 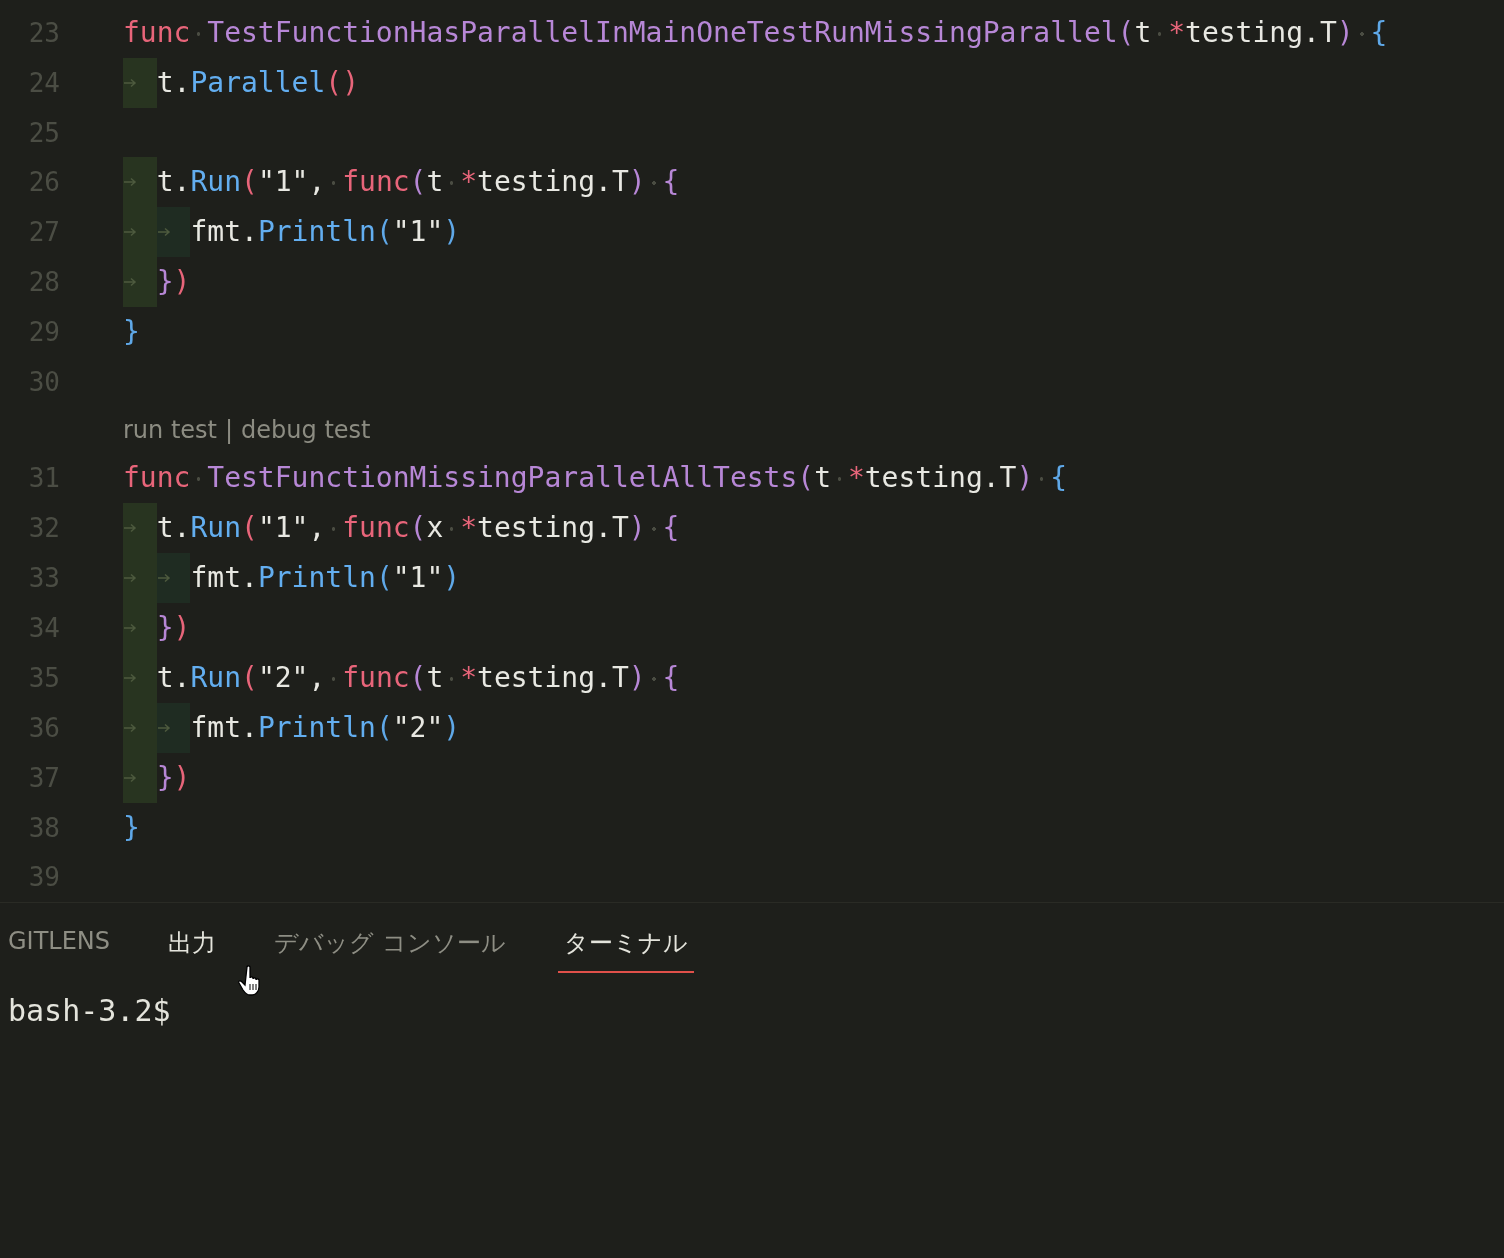 What do you see at coordinates (418, 677) in the screenshot?
I see `code-line: t.Run("2", func(t *testing.T) {` at bounding box center [418, 677].